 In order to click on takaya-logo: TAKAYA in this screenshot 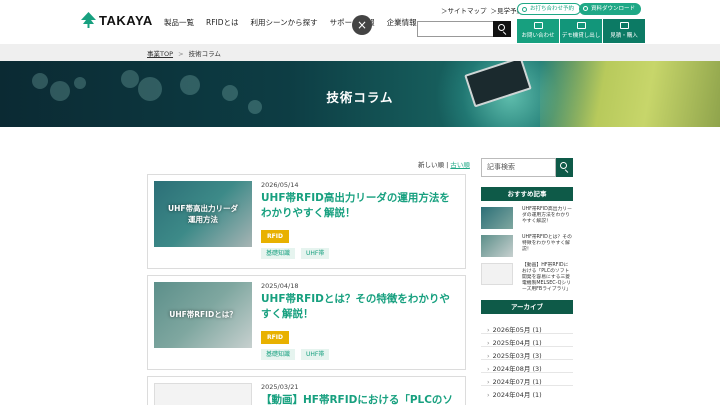, I will do `click(117, 20)`.